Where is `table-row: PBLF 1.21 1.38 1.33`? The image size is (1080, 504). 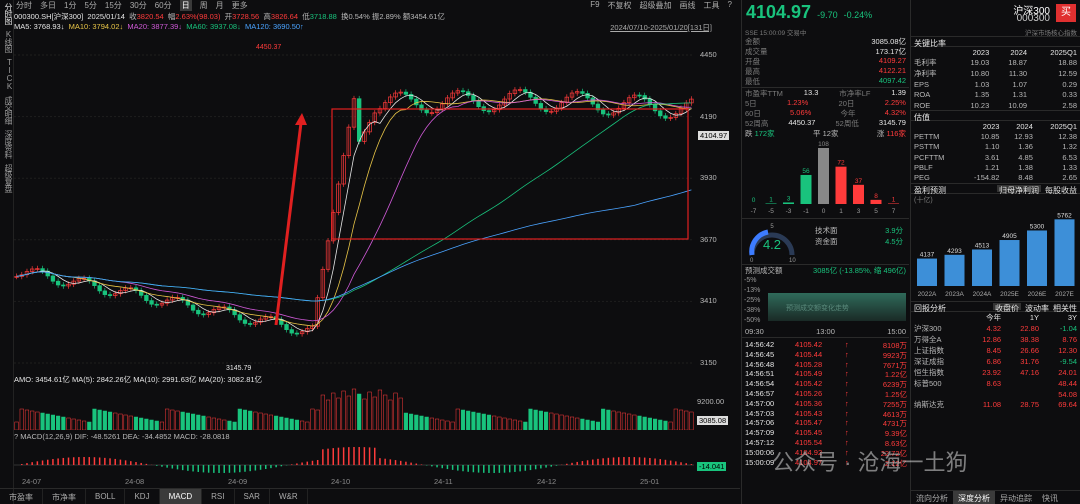
table-row: PBLF 1.21 1.38 1.33 is located at coordinates (995, 168).